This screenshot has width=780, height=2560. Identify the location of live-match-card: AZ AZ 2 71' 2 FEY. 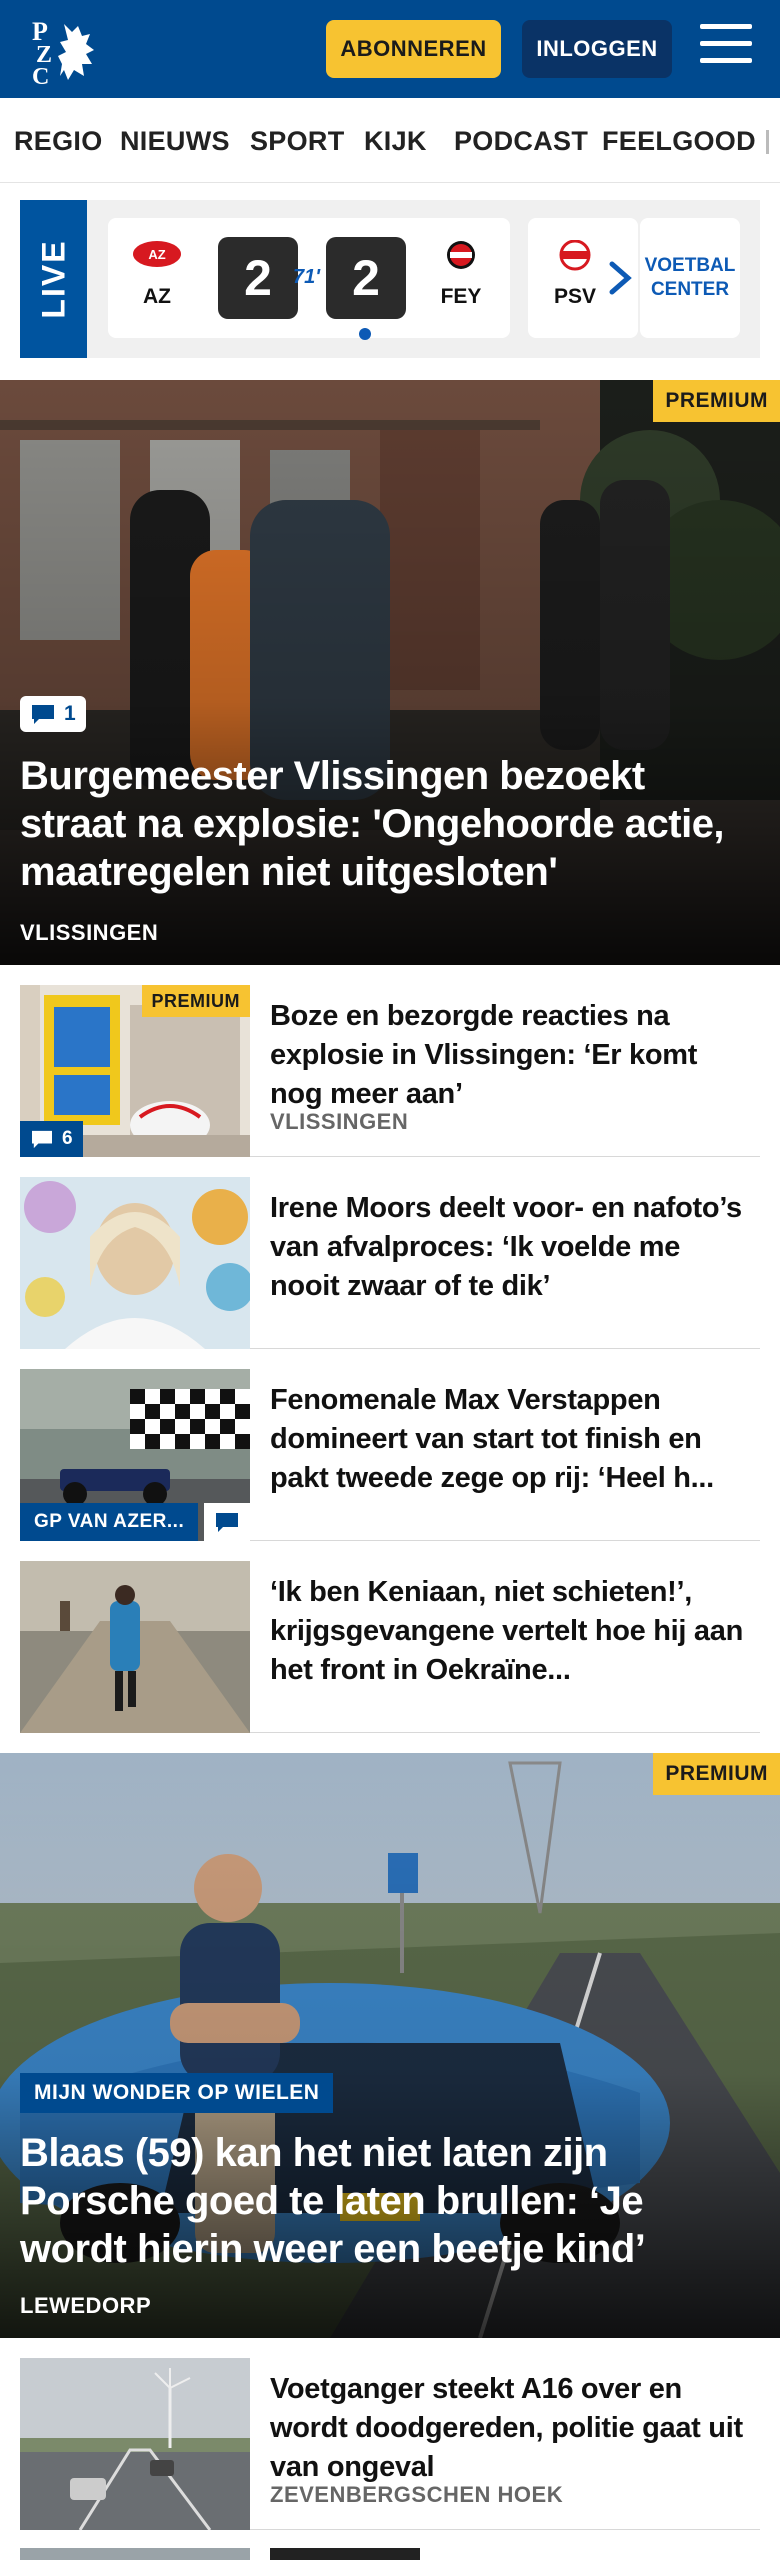
(309, 279).